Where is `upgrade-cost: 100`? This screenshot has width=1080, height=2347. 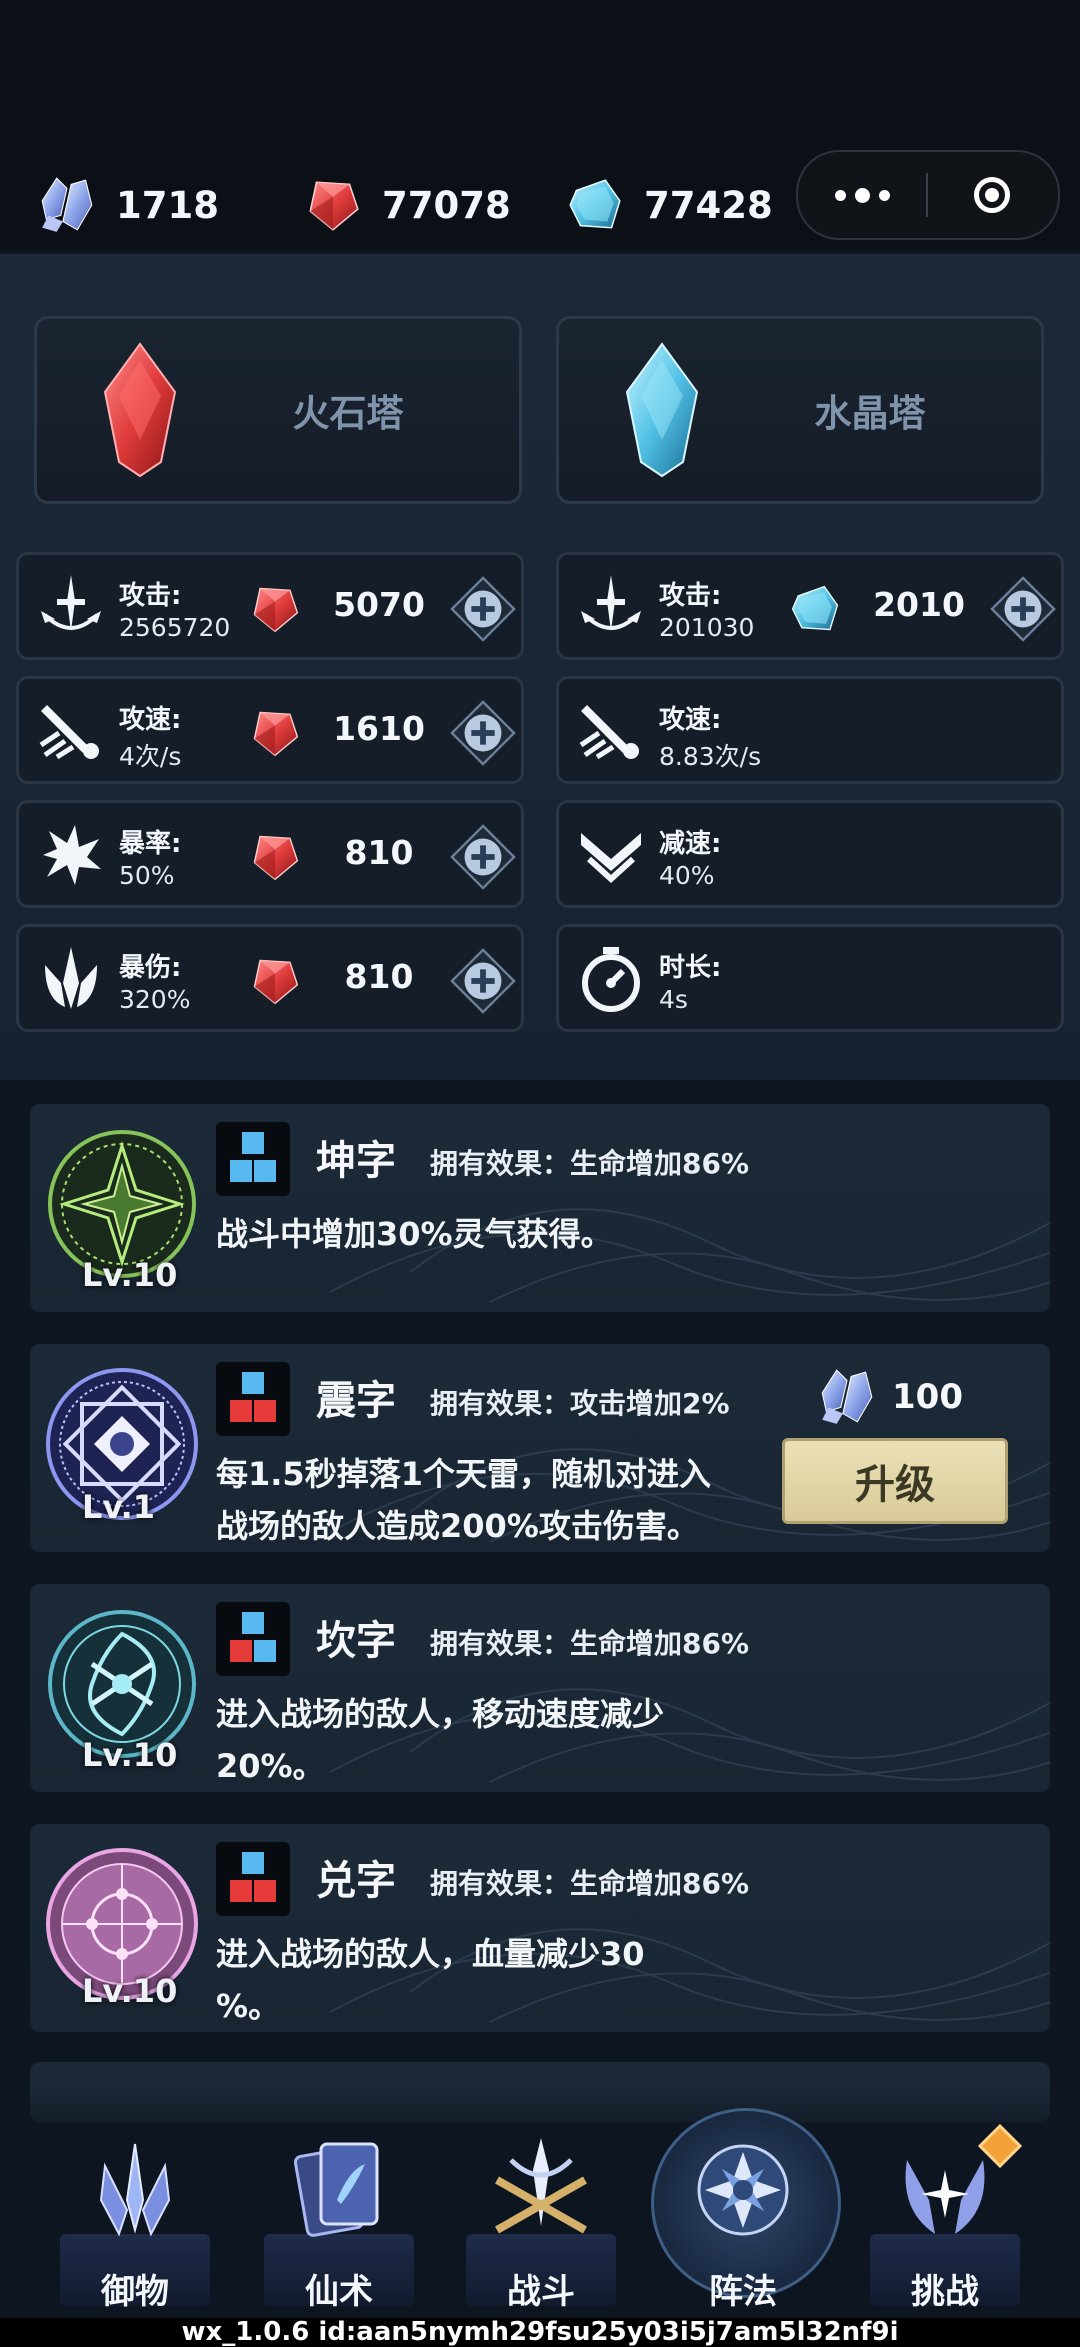 upgrade-cost: 100 is located at coordinates (927, 1397).